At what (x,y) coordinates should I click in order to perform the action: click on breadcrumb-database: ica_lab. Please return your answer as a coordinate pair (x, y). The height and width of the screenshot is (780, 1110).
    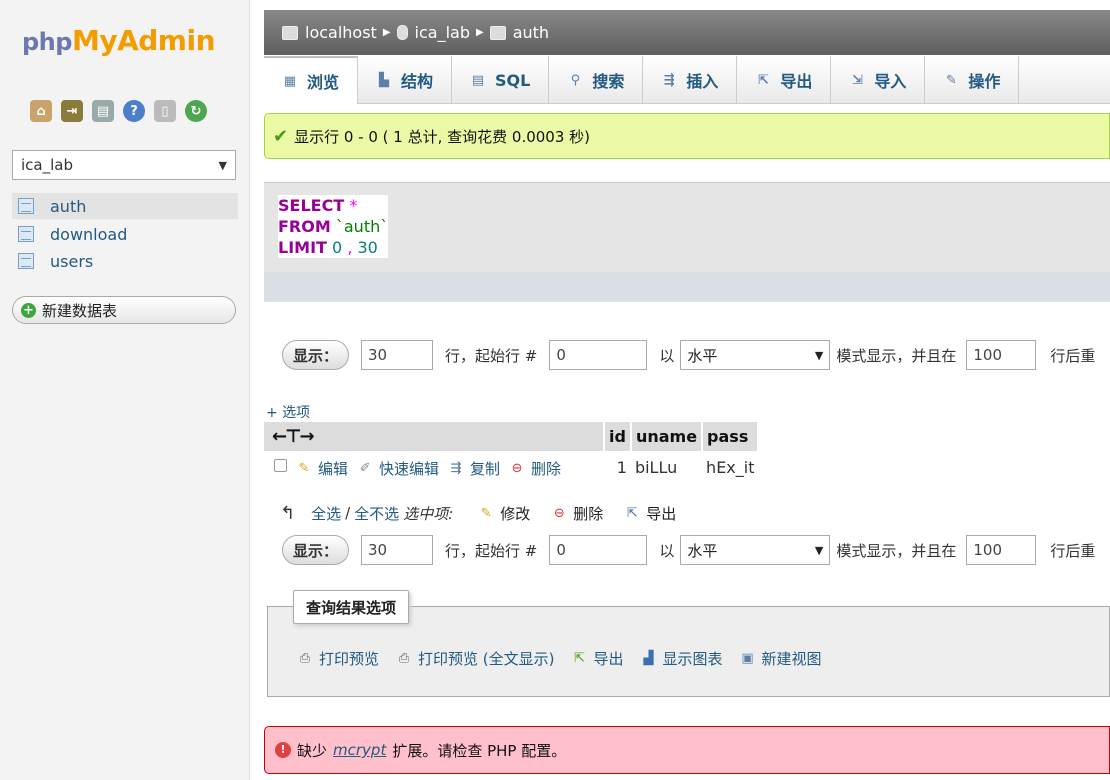
    Looking at the image, I should click on (433, 32).